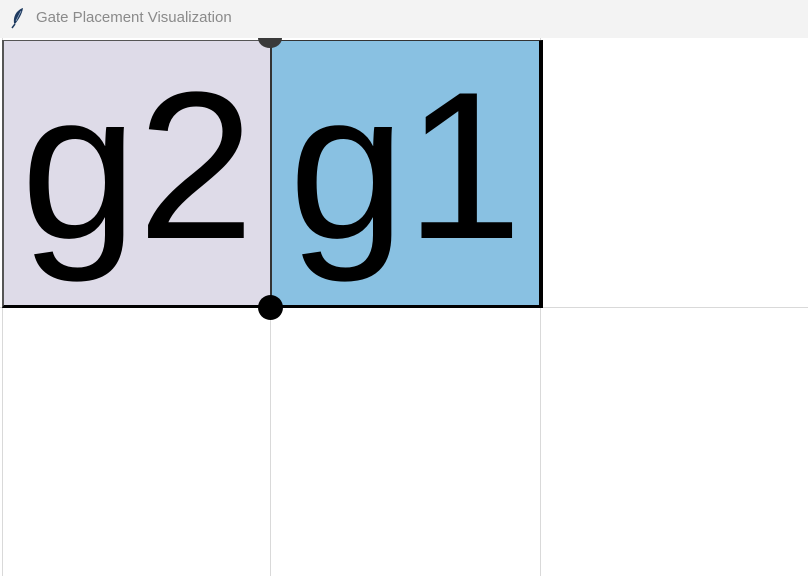 The height and width of the screenshot is (576, 808). What do you see at coordinates (405, 165) in the screenshot?
I see `gate-label: g1` at bounding box center [405, 165].